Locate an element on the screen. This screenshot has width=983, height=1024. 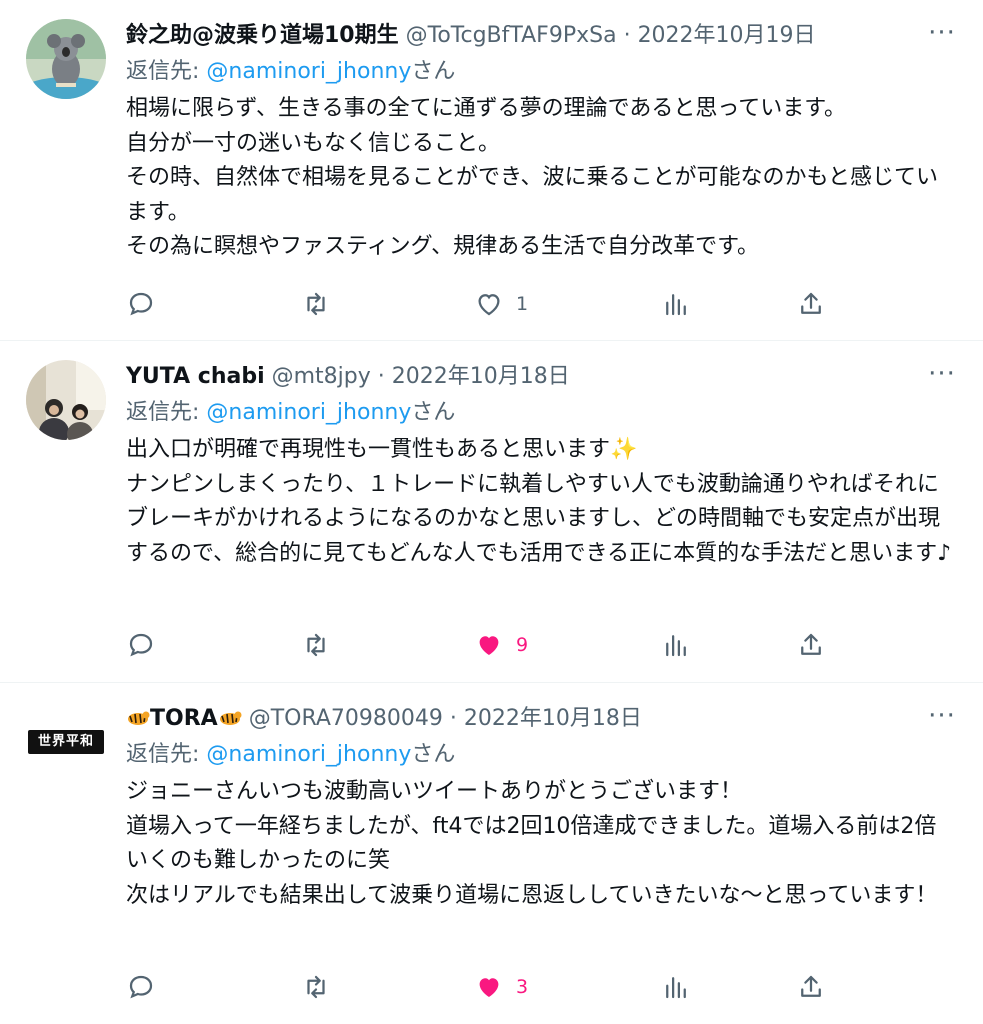
like-button: 9 is located at coordinates (501, 645).